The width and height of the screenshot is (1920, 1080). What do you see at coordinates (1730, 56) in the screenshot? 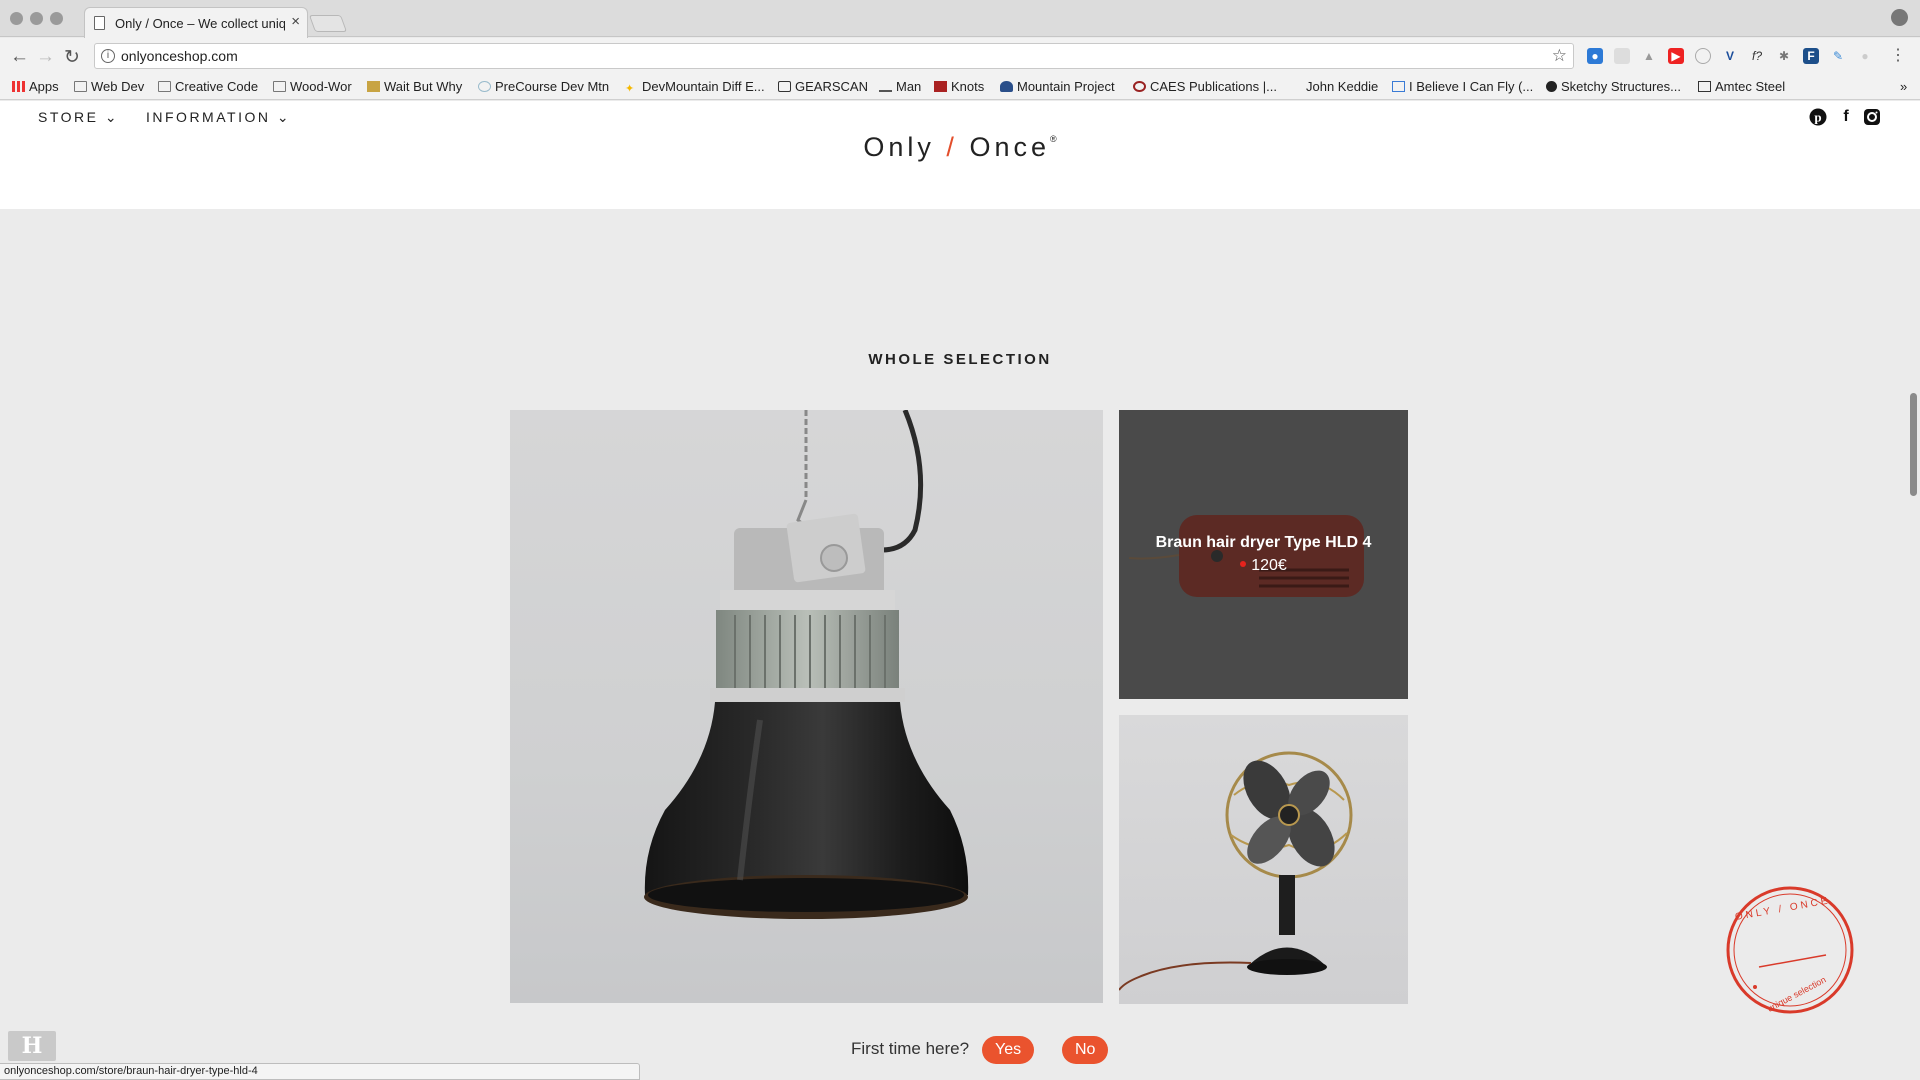
I see `vue-devtools-icon: V` at bounding box center [1730, 56].